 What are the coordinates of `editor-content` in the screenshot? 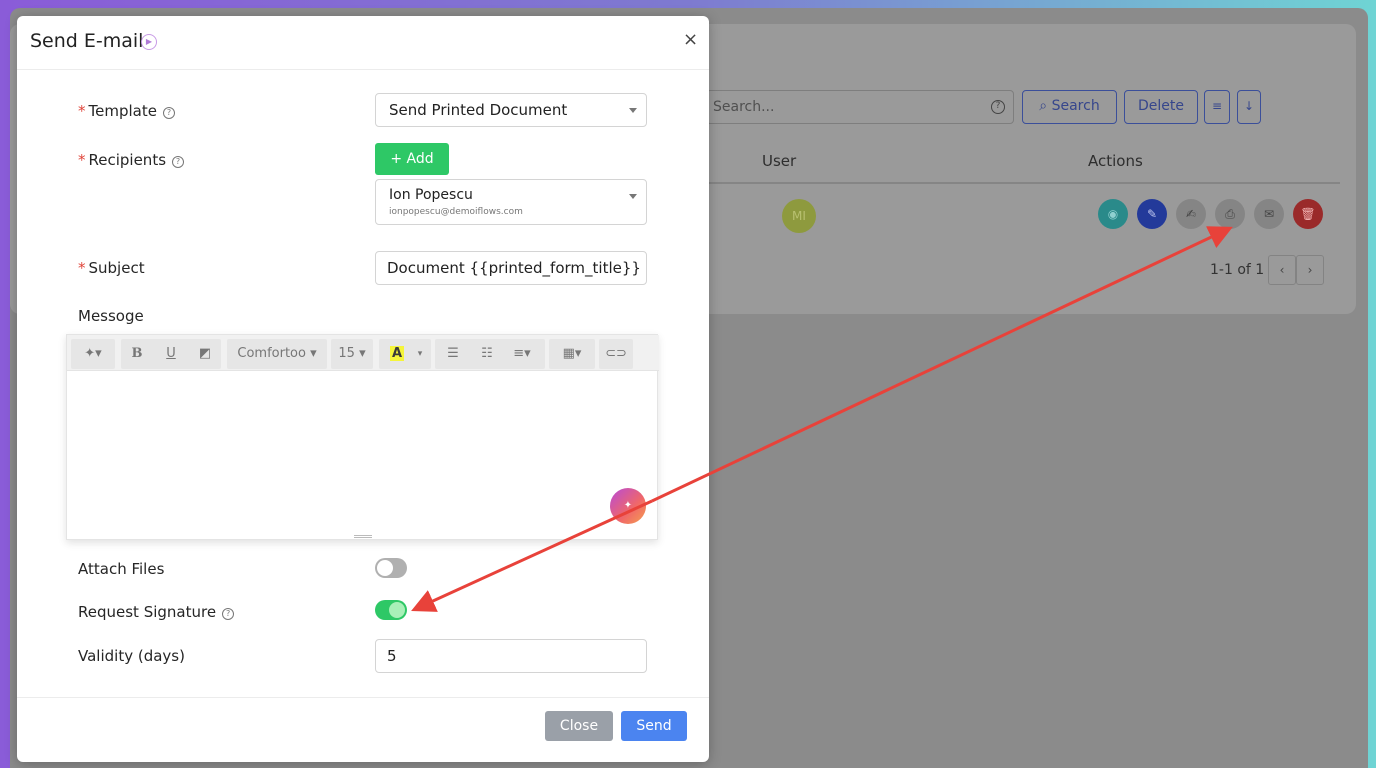 It's located at (362, 452).